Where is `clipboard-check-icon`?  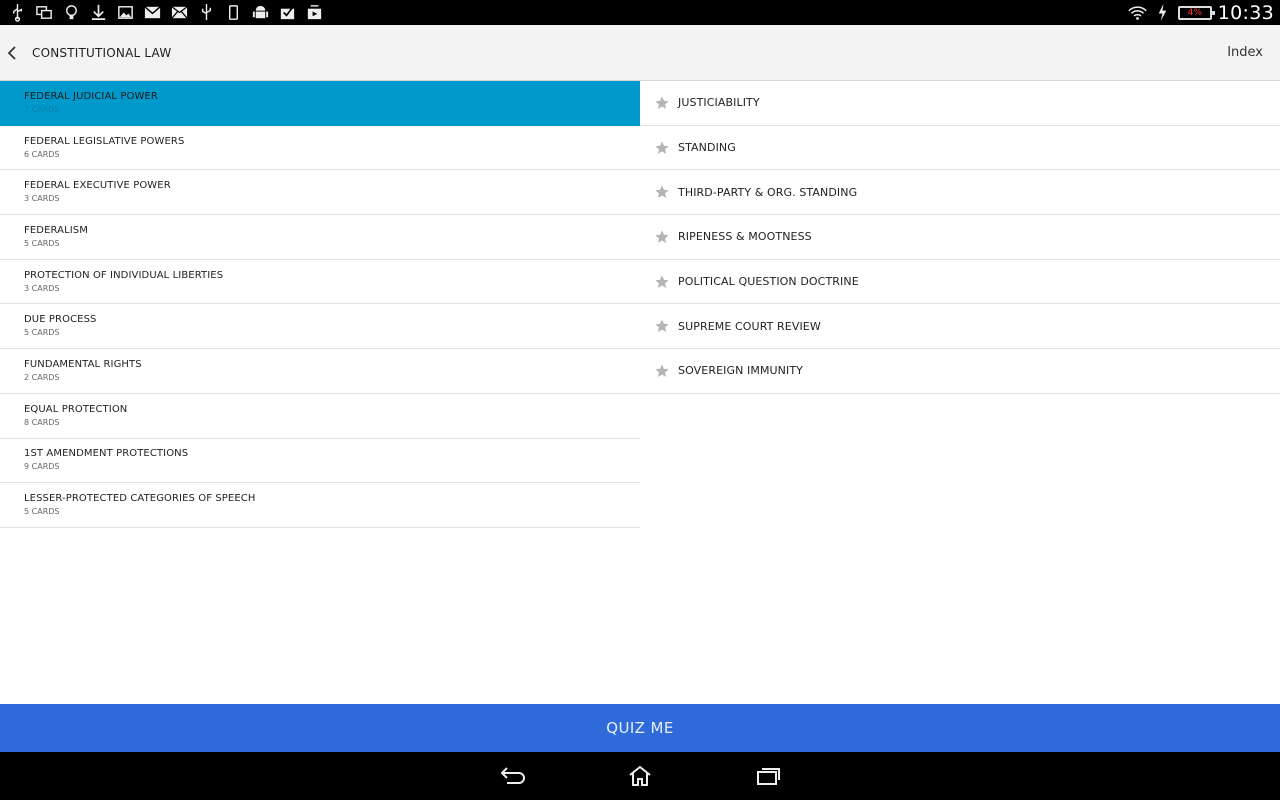 clipboard-check-icon is located at coordinates (287, 12).